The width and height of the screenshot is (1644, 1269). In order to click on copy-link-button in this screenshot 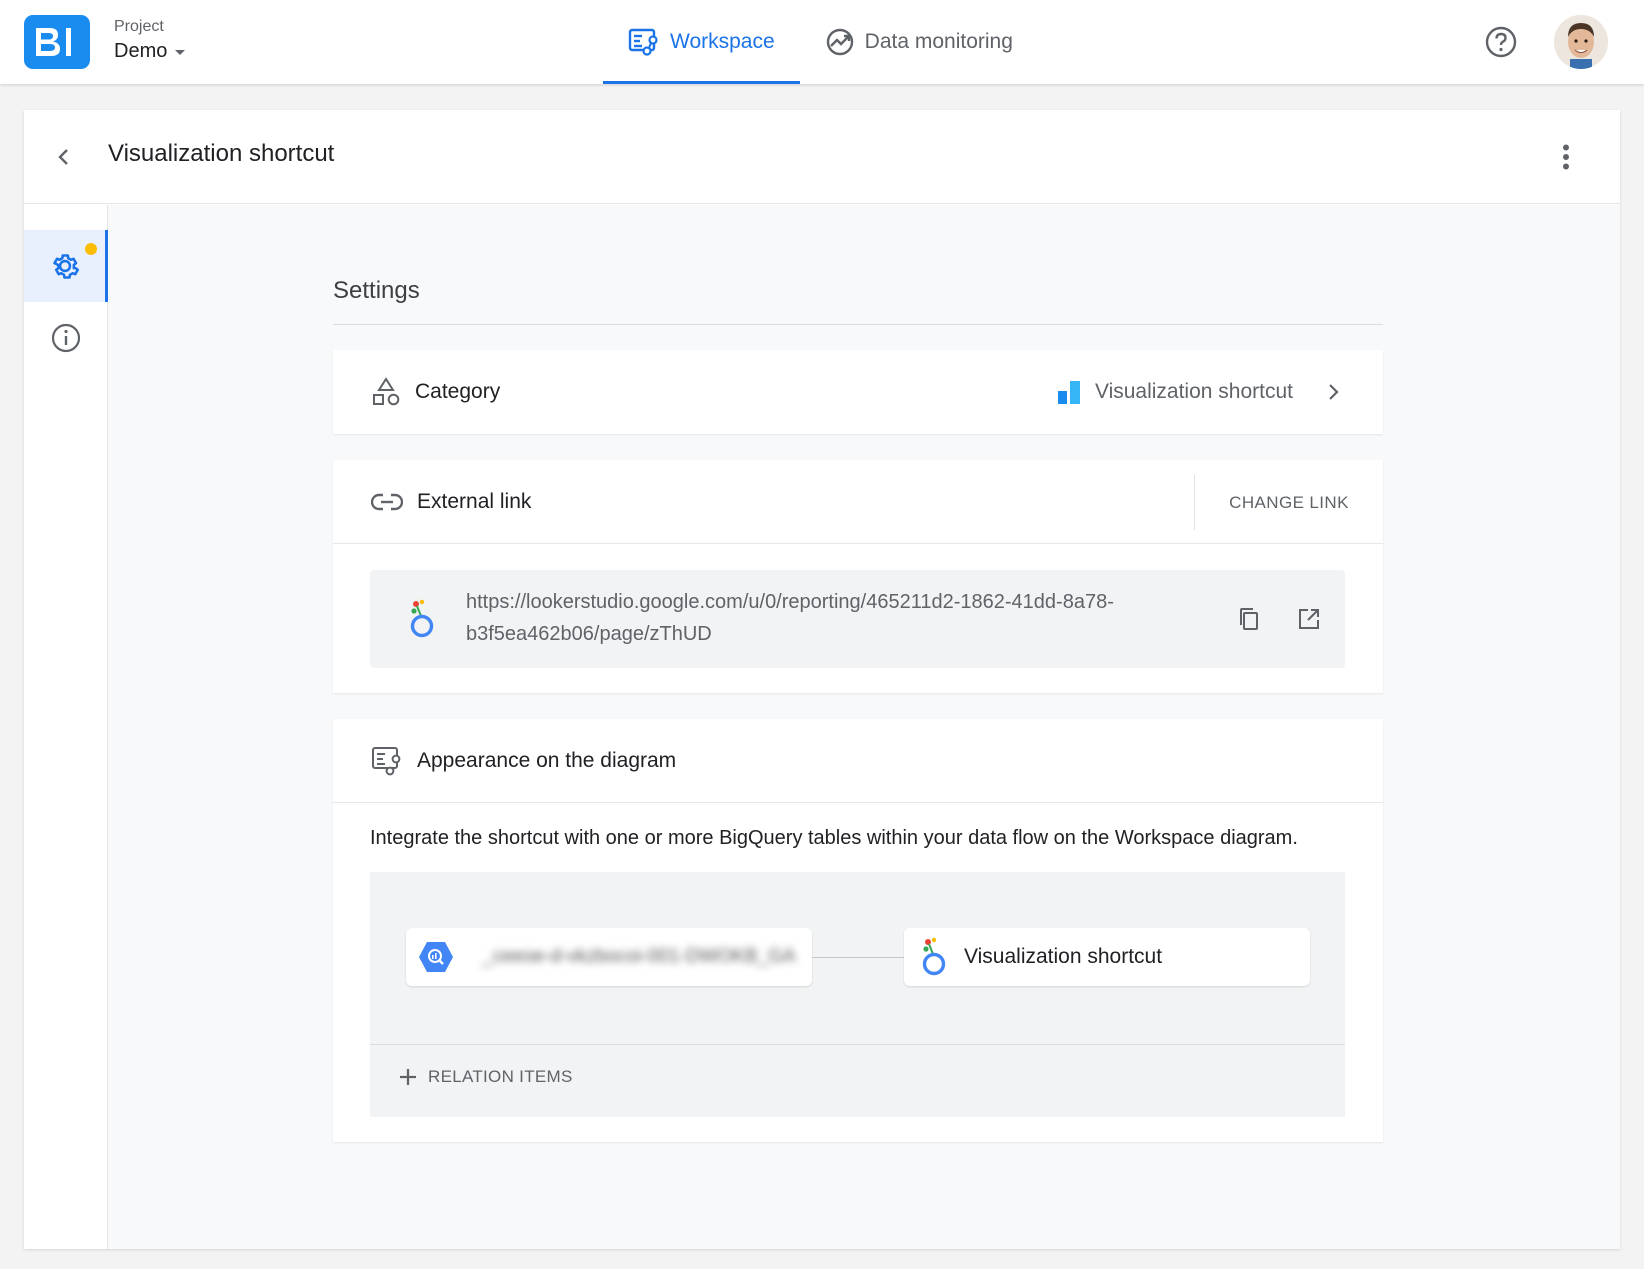, I will do `click(1249, 619)`.